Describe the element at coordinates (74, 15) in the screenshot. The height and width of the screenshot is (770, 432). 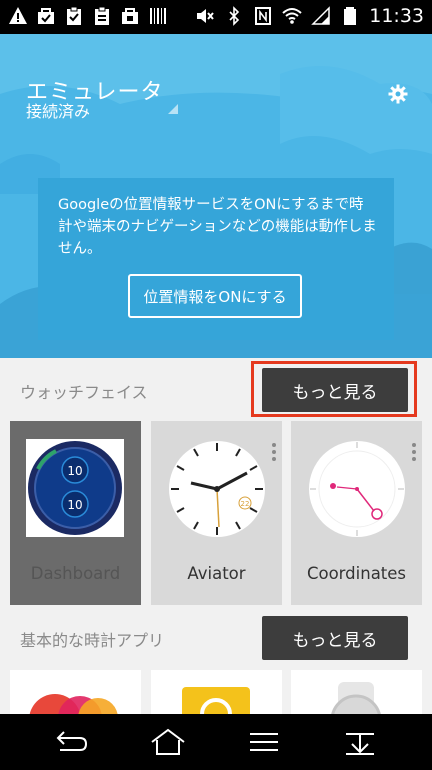
I see `clipboard-check-icon` at that location.